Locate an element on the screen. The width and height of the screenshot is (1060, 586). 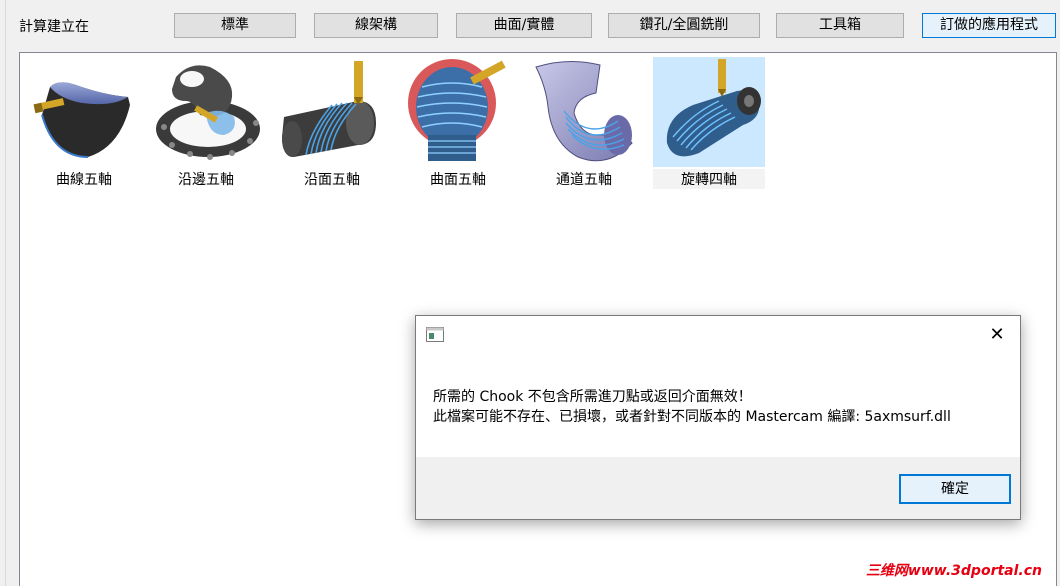
tool-label-curve-5axis: 曲線五軸 is located at coordinates (84, 180).